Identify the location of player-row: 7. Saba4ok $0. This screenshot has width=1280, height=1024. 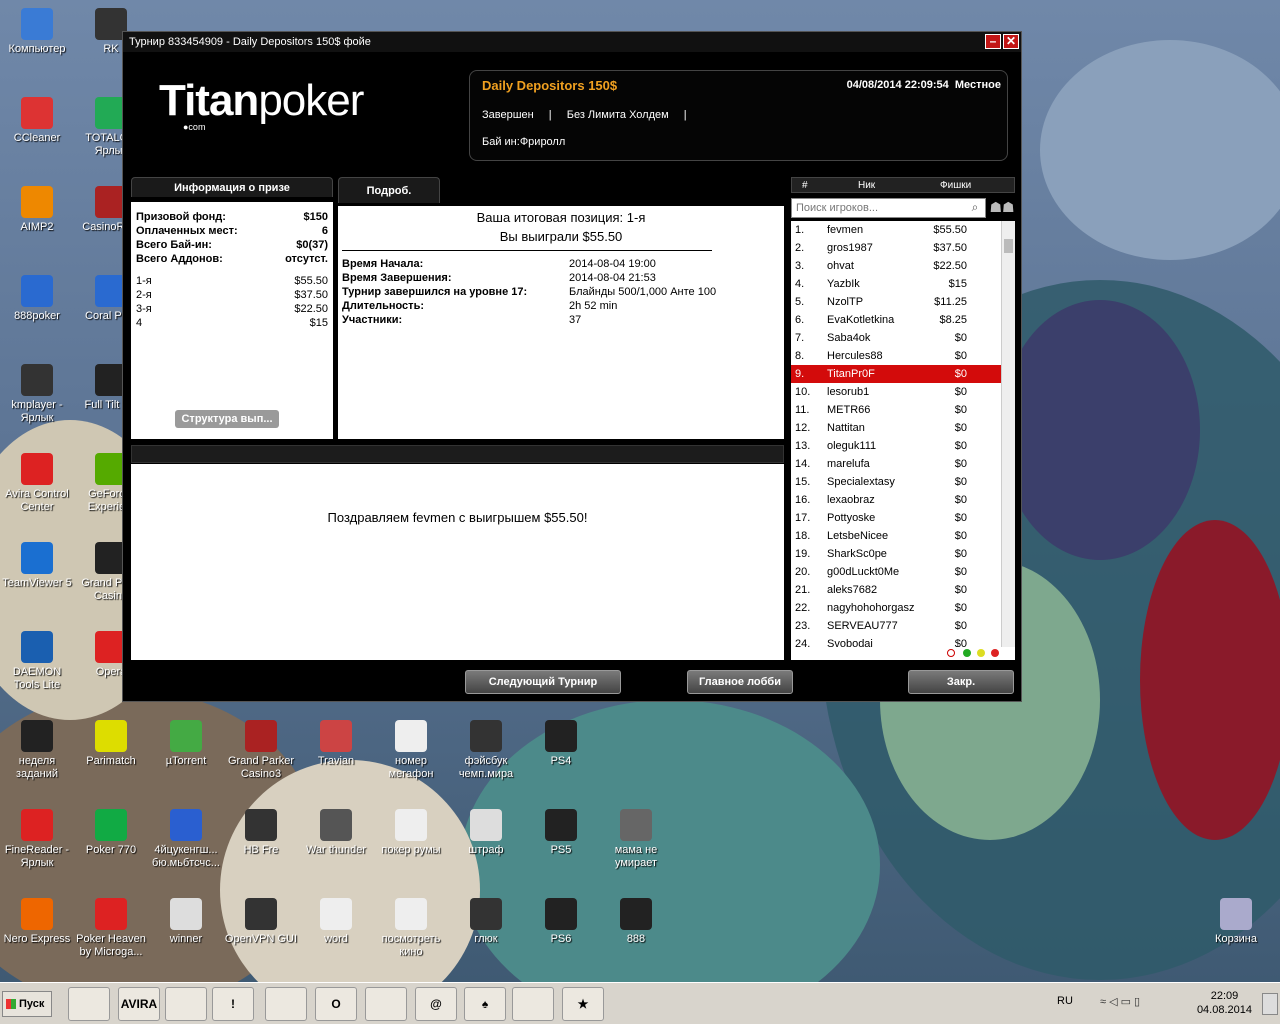
(896, 338).